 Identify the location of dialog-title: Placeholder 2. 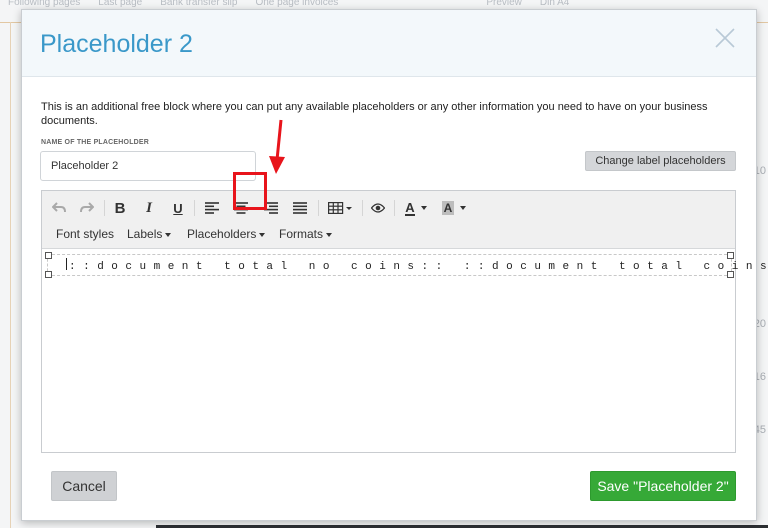
(116, 44).